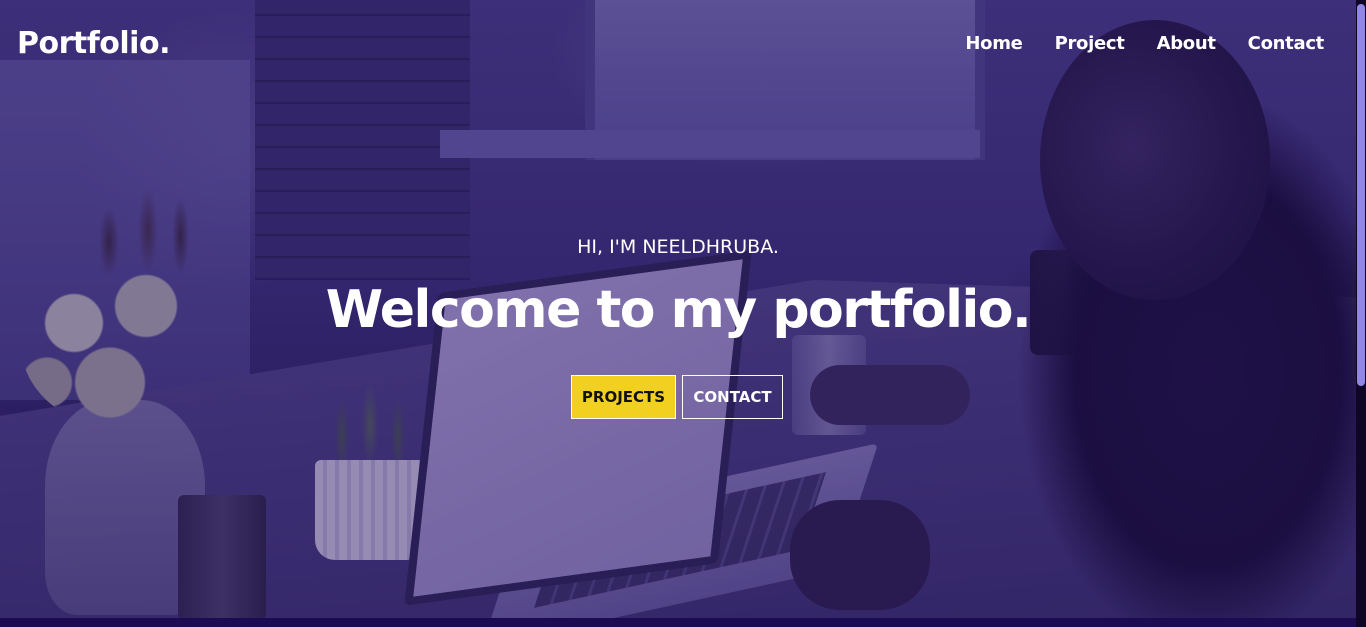  Describe the element at coordinates (623, 396) in the screenshot. I see `projects-button: PROJECTS` at that location.